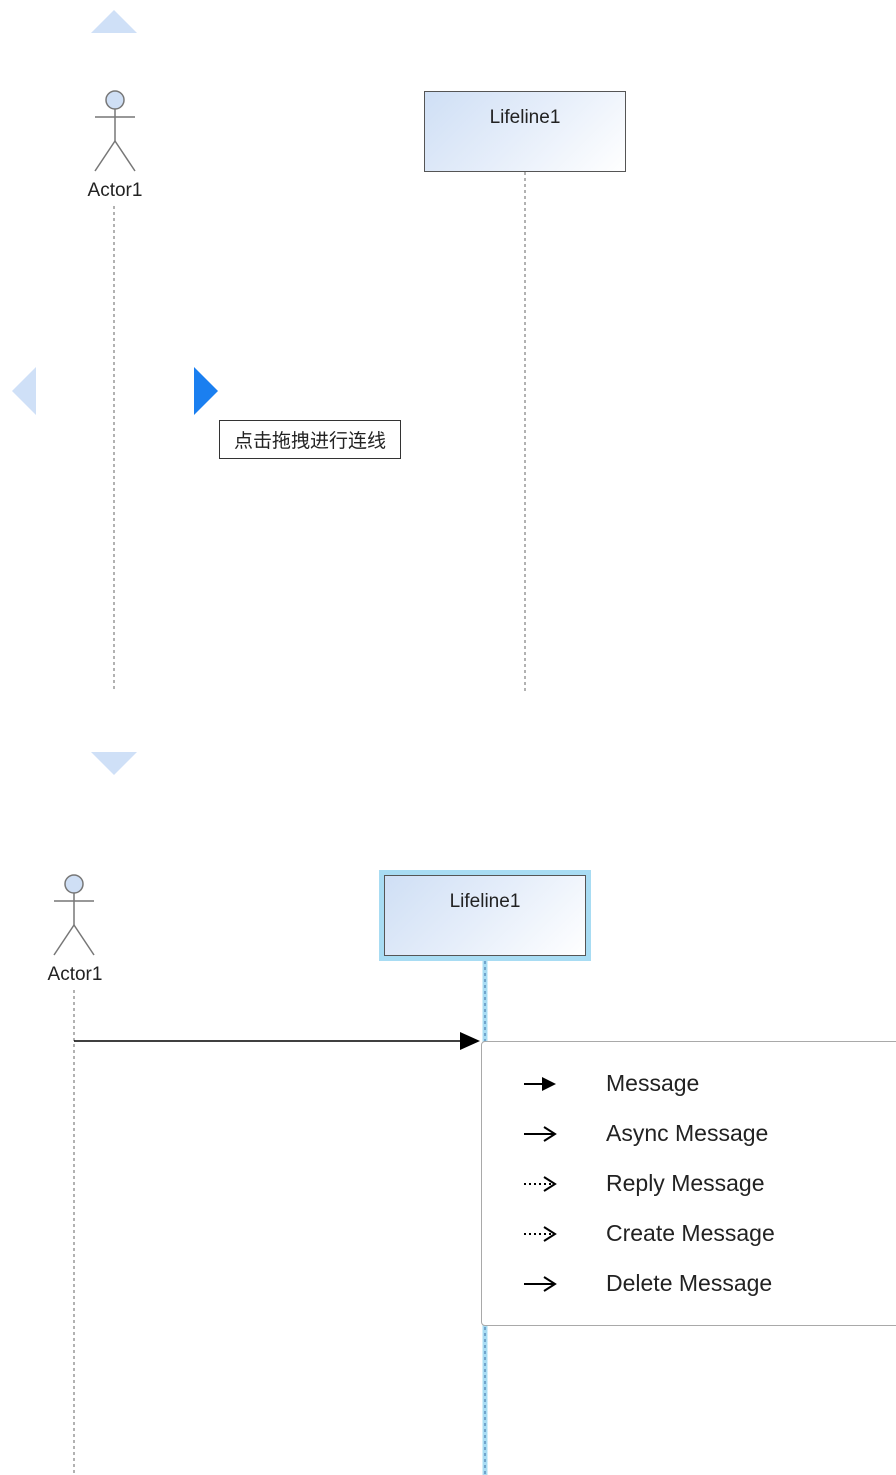 This screenshot has width=896, height=1475. I want to click on menu-item-label: Async Message, so click(687, 1133).